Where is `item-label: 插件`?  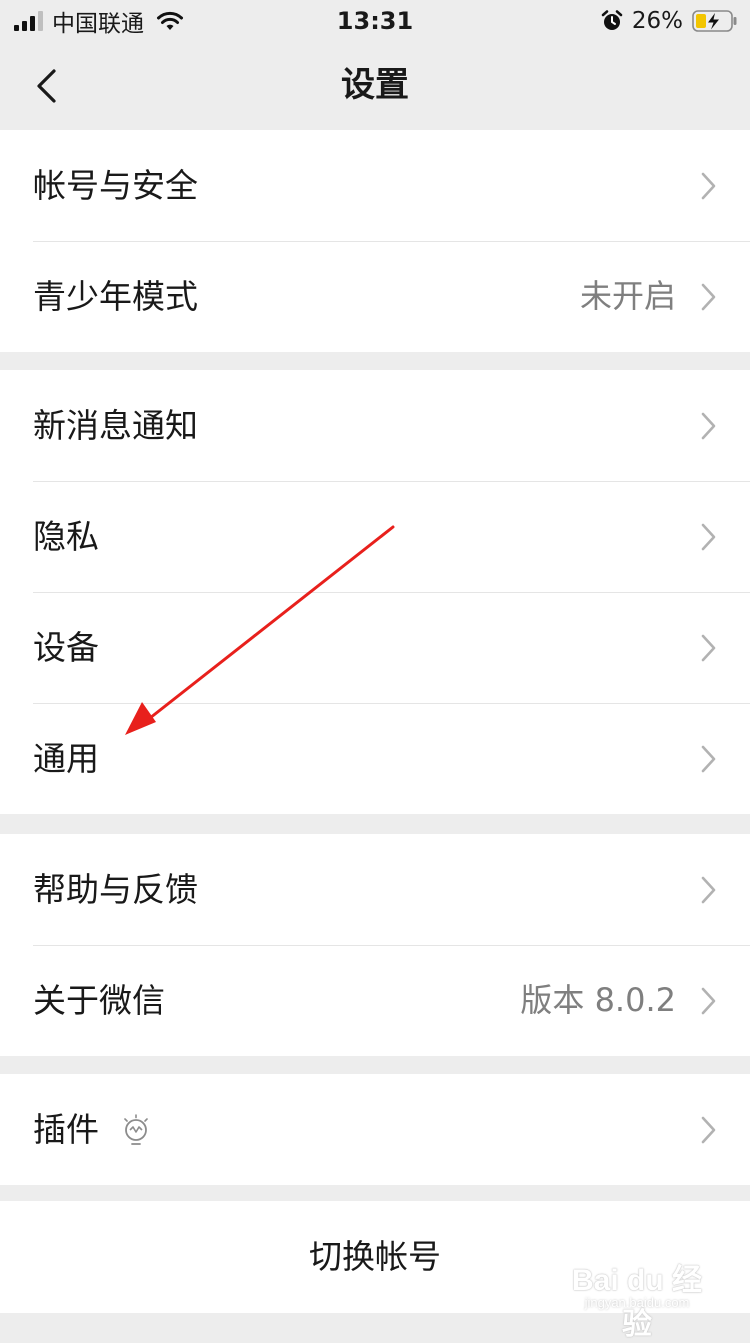 item-label: 插件 is located at coordinates (66, 1129).